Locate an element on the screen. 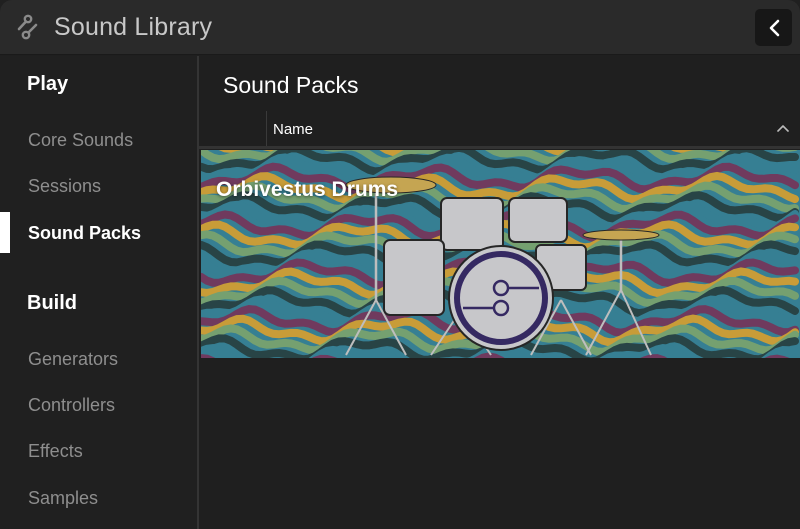 Image resolution: width=800 pixels, height=529 pixels. sound-pack-name: Orbivestus Drums is located at coordinates (307, 189).